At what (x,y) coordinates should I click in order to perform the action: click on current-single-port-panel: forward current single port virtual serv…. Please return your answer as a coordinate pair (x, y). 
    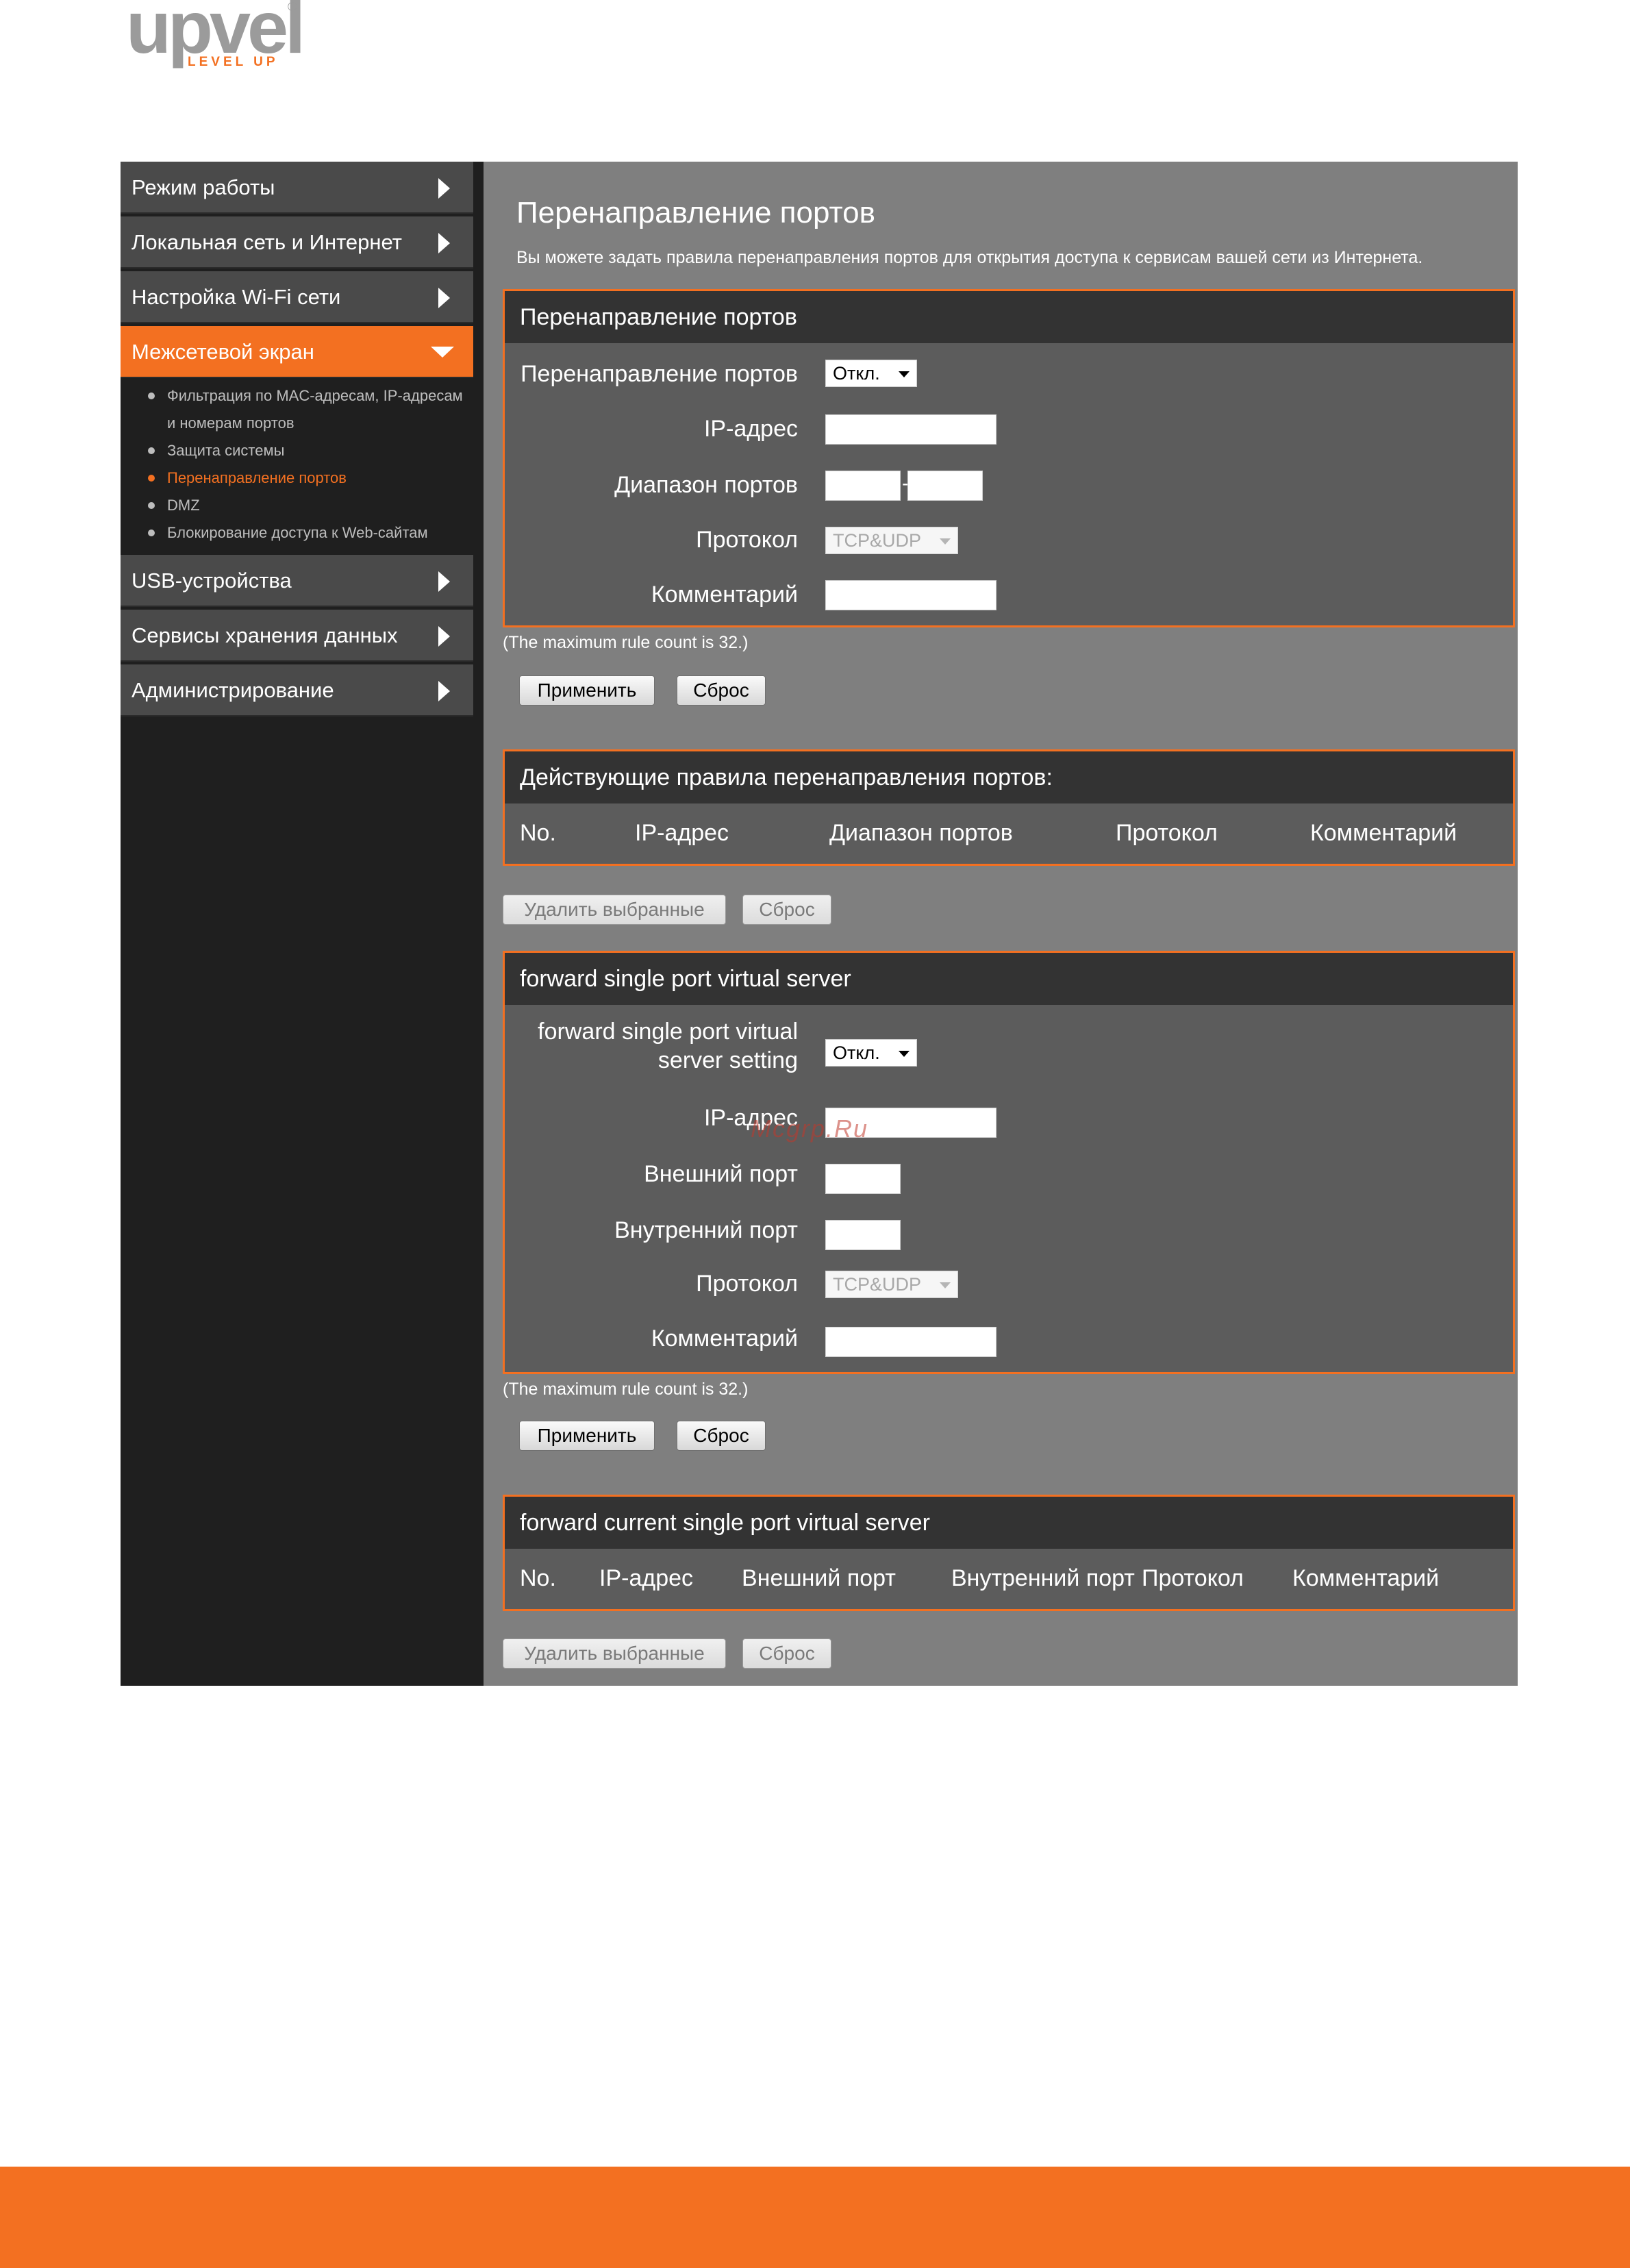
    Looking at the image, I should click on (1009, 1553).